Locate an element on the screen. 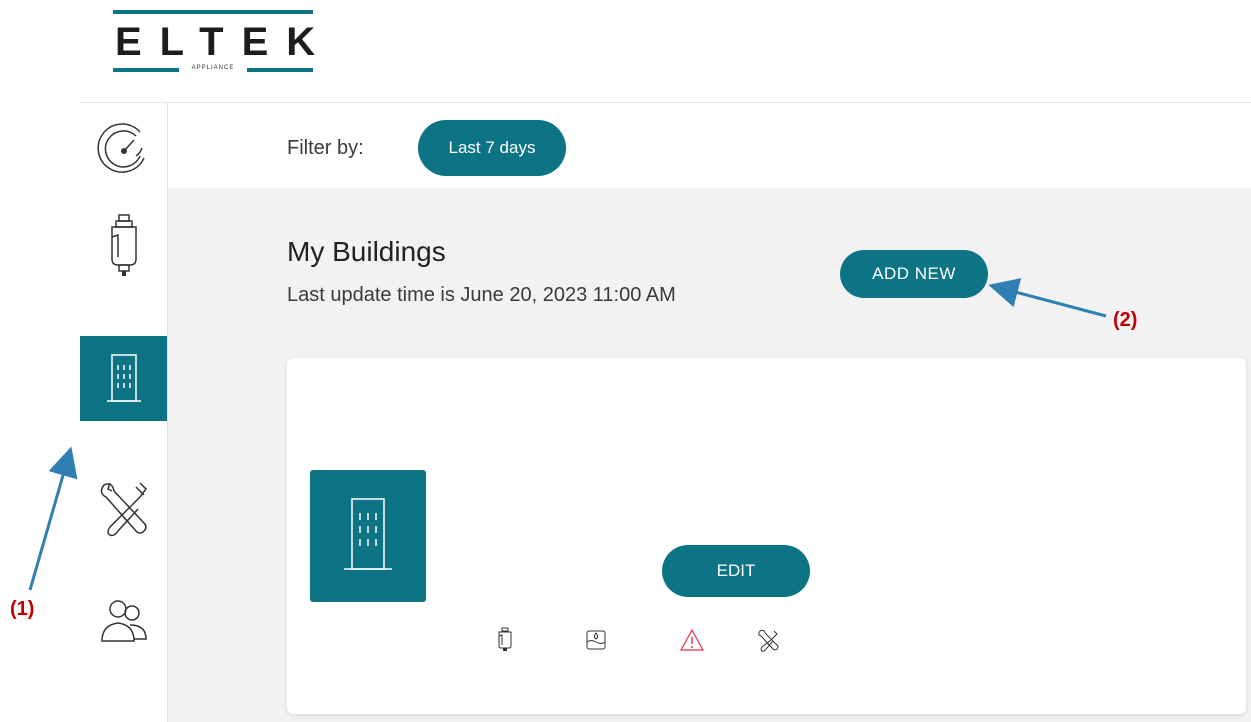 The image size is (1251, 722). building-tile is located at coordinates (368, 536).